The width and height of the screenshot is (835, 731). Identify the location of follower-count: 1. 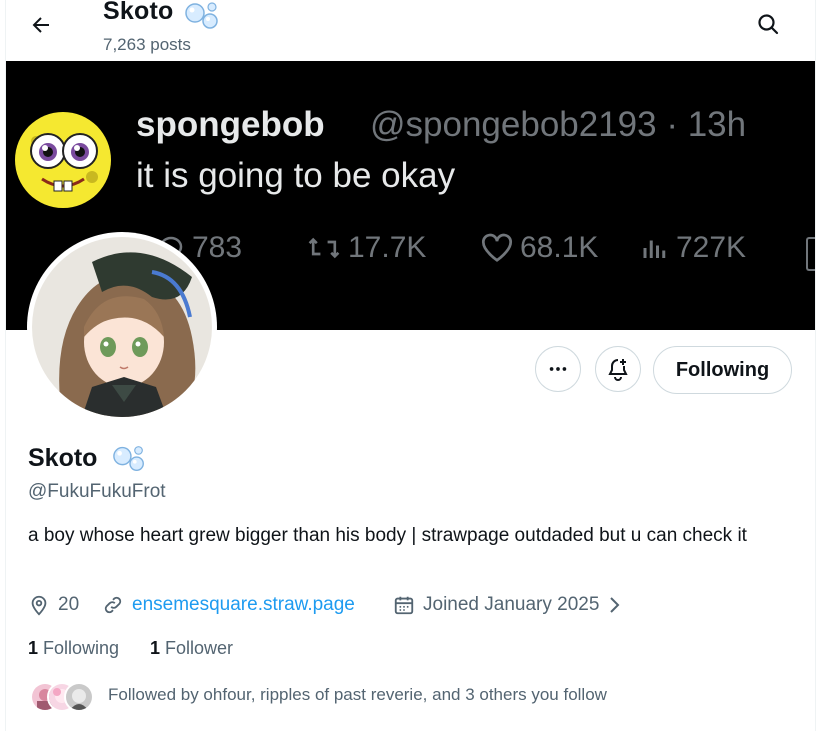
(155, 648).